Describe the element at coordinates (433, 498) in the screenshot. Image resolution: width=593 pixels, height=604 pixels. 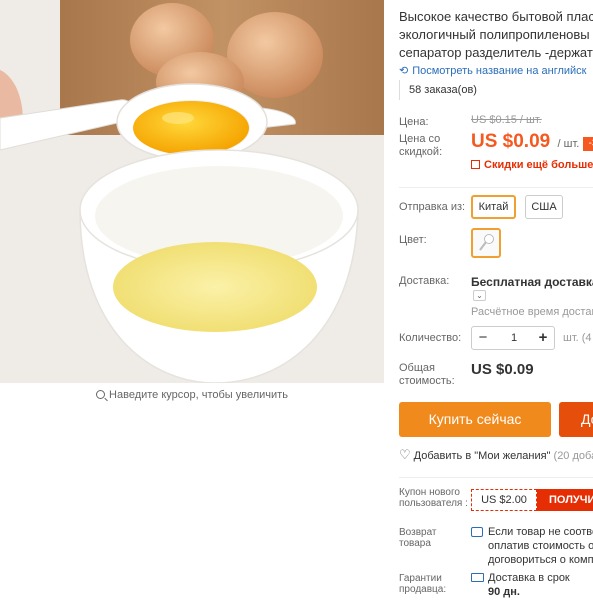
I see `coupon-label: Купон нового пользователя :` at that location.